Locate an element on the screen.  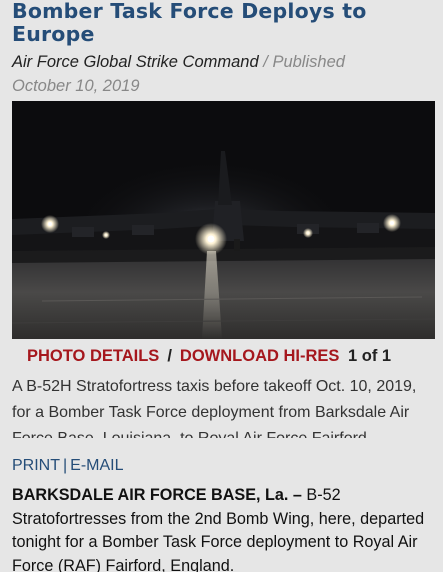
photo-details-link: PHOTO DETAILS is located at coordinates (93, 356).